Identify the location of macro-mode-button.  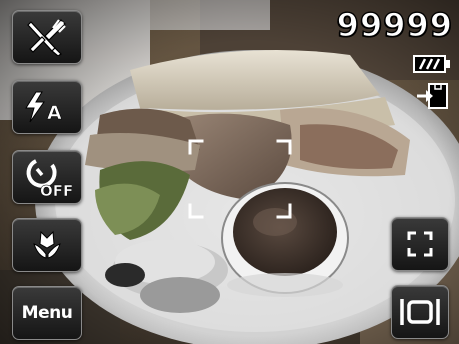
(47, 245).